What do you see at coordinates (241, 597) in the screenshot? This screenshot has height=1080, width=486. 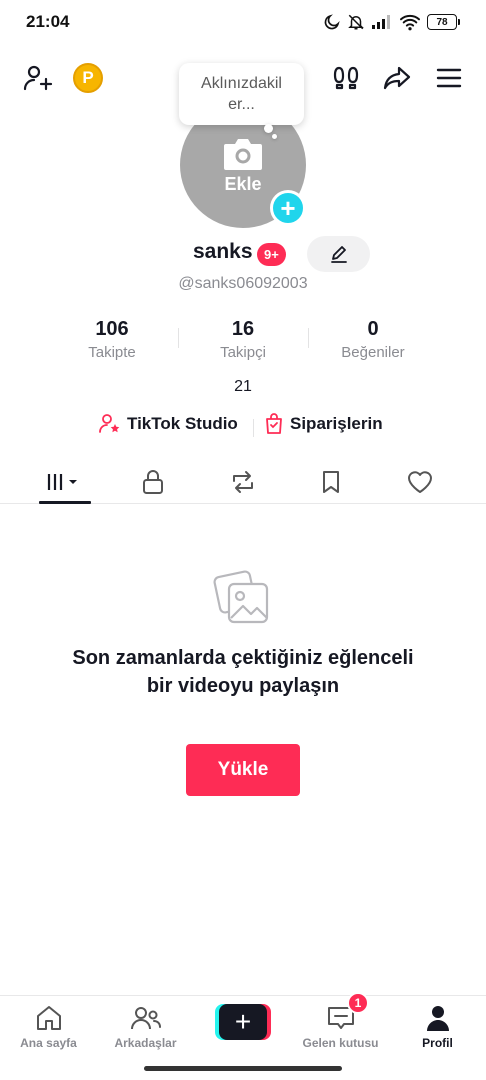 I see `photos-placeholder-icon` at bounding box center [241, 597].